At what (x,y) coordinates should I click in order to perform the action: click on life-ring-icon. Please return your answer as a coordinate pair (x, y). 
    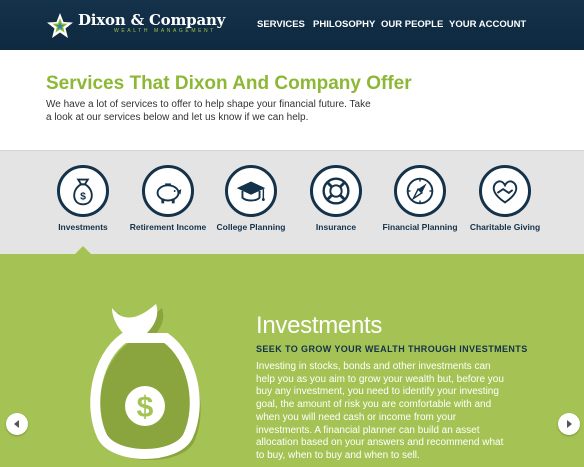
    Looking at the image, I should click on (336, 191).